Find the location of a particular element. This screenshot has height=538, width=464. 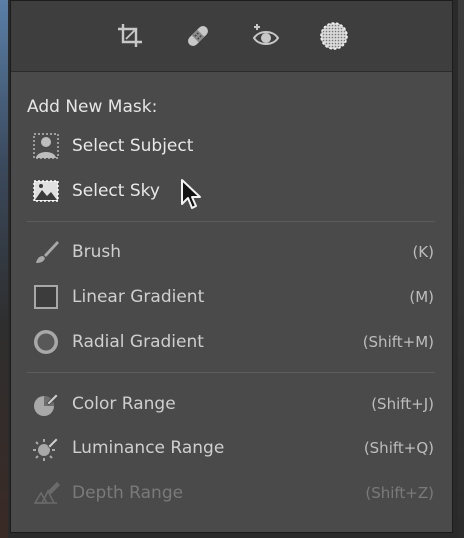

background-edge-right is located at coordinates (461, 269).